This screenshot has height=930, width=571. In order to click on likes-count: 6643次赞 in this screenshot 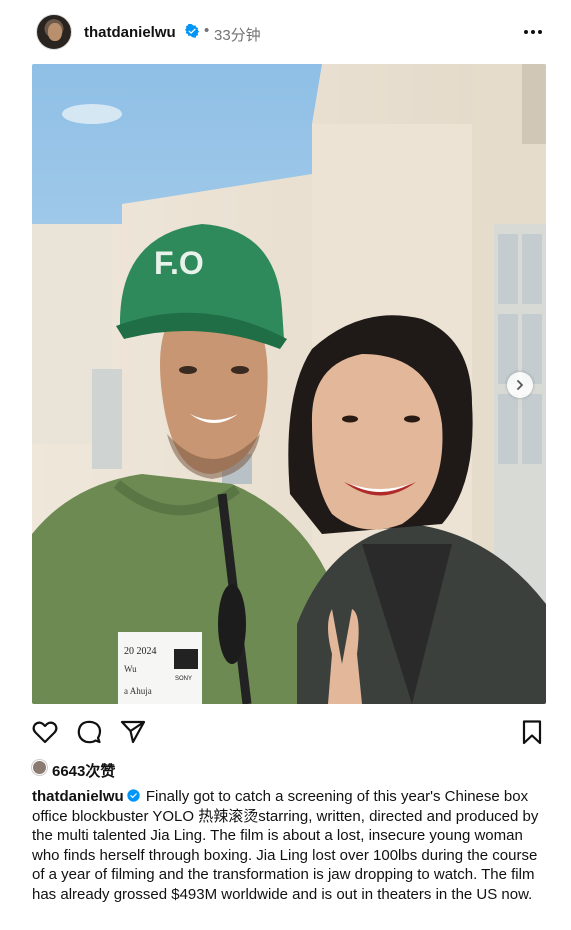, I will do `click(83, 770)`.